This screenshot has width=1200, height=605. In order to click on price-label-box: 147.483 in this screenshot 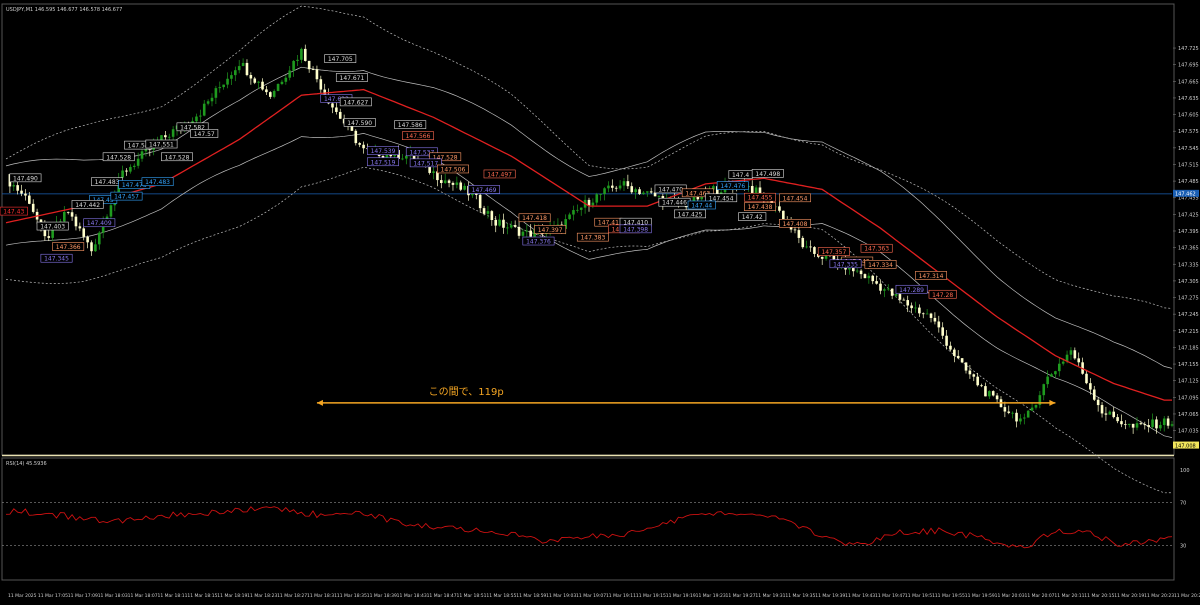, I will do `click(157, 181)`.